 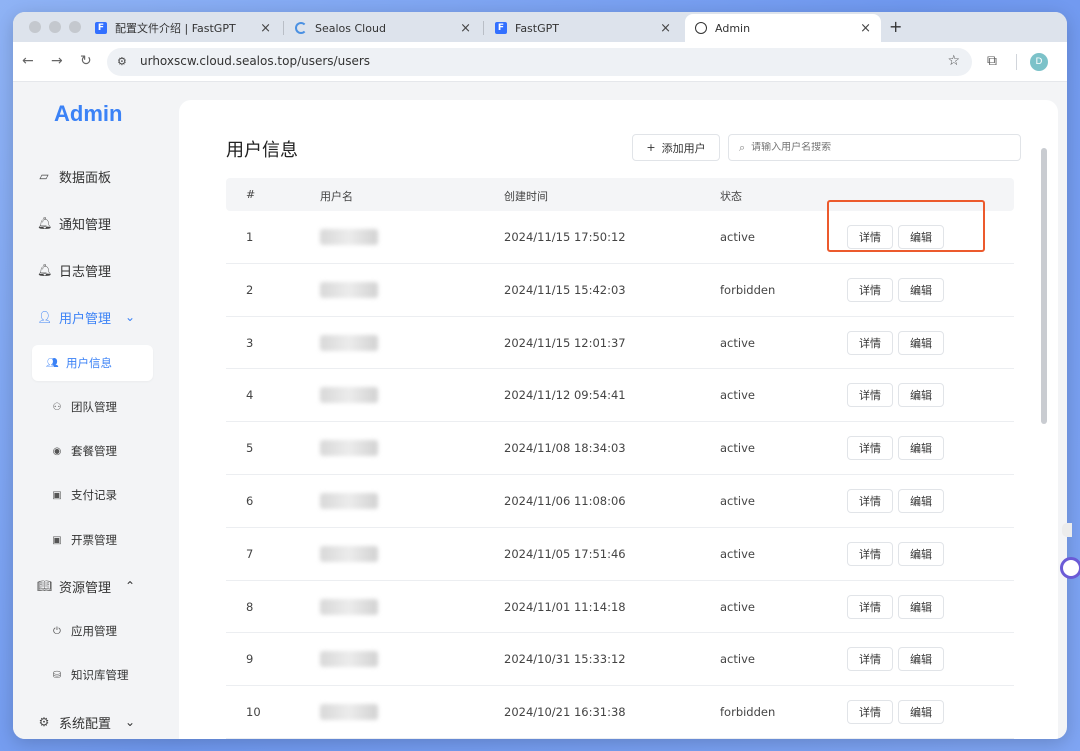 I want to click on created-time: 2024/11/01 11:14:18, so click(x=565, y=606).